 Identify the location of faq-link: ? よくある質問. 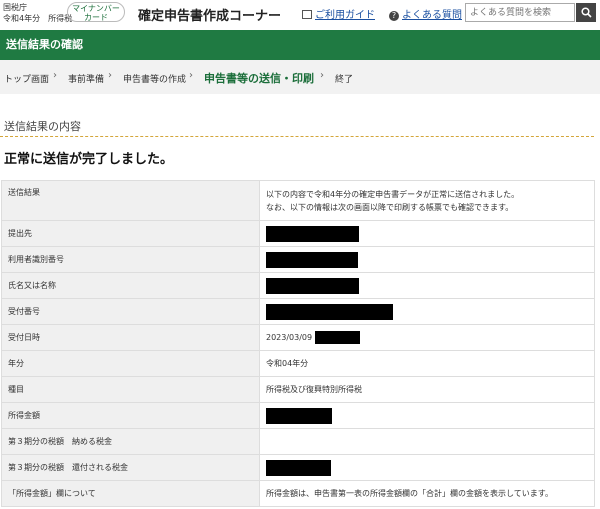
(425, 13).